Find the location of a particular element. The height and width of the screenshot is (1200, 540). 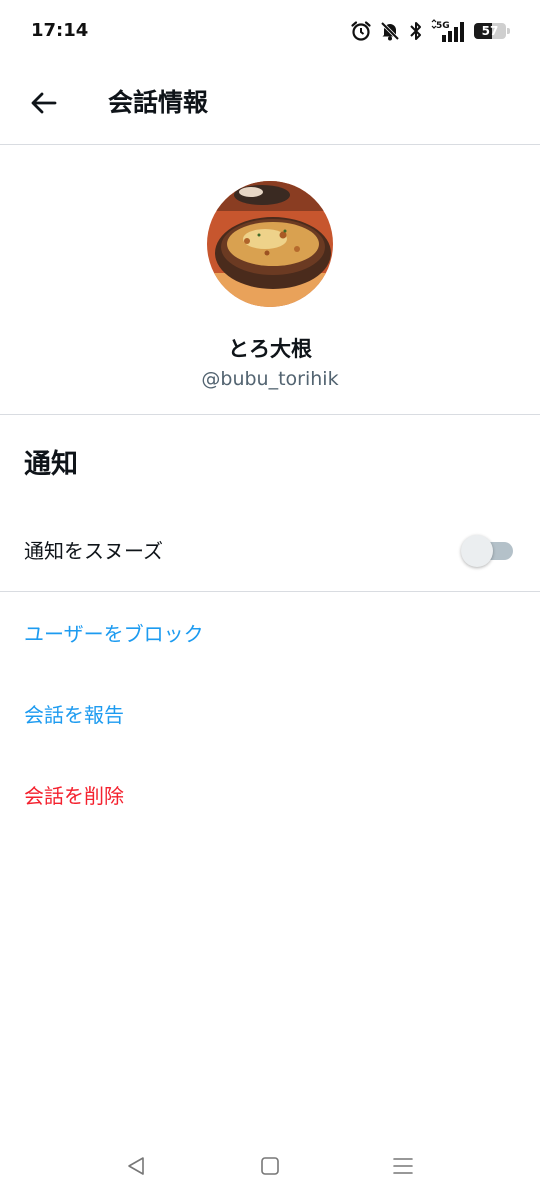

alarm-icon is located at coordinates (361, 31).